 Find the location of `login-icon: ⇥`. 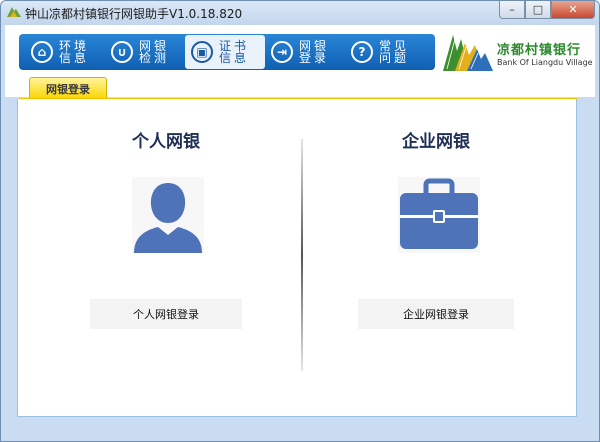

login-icon: ⇥ is located at coordinates (282, 52).